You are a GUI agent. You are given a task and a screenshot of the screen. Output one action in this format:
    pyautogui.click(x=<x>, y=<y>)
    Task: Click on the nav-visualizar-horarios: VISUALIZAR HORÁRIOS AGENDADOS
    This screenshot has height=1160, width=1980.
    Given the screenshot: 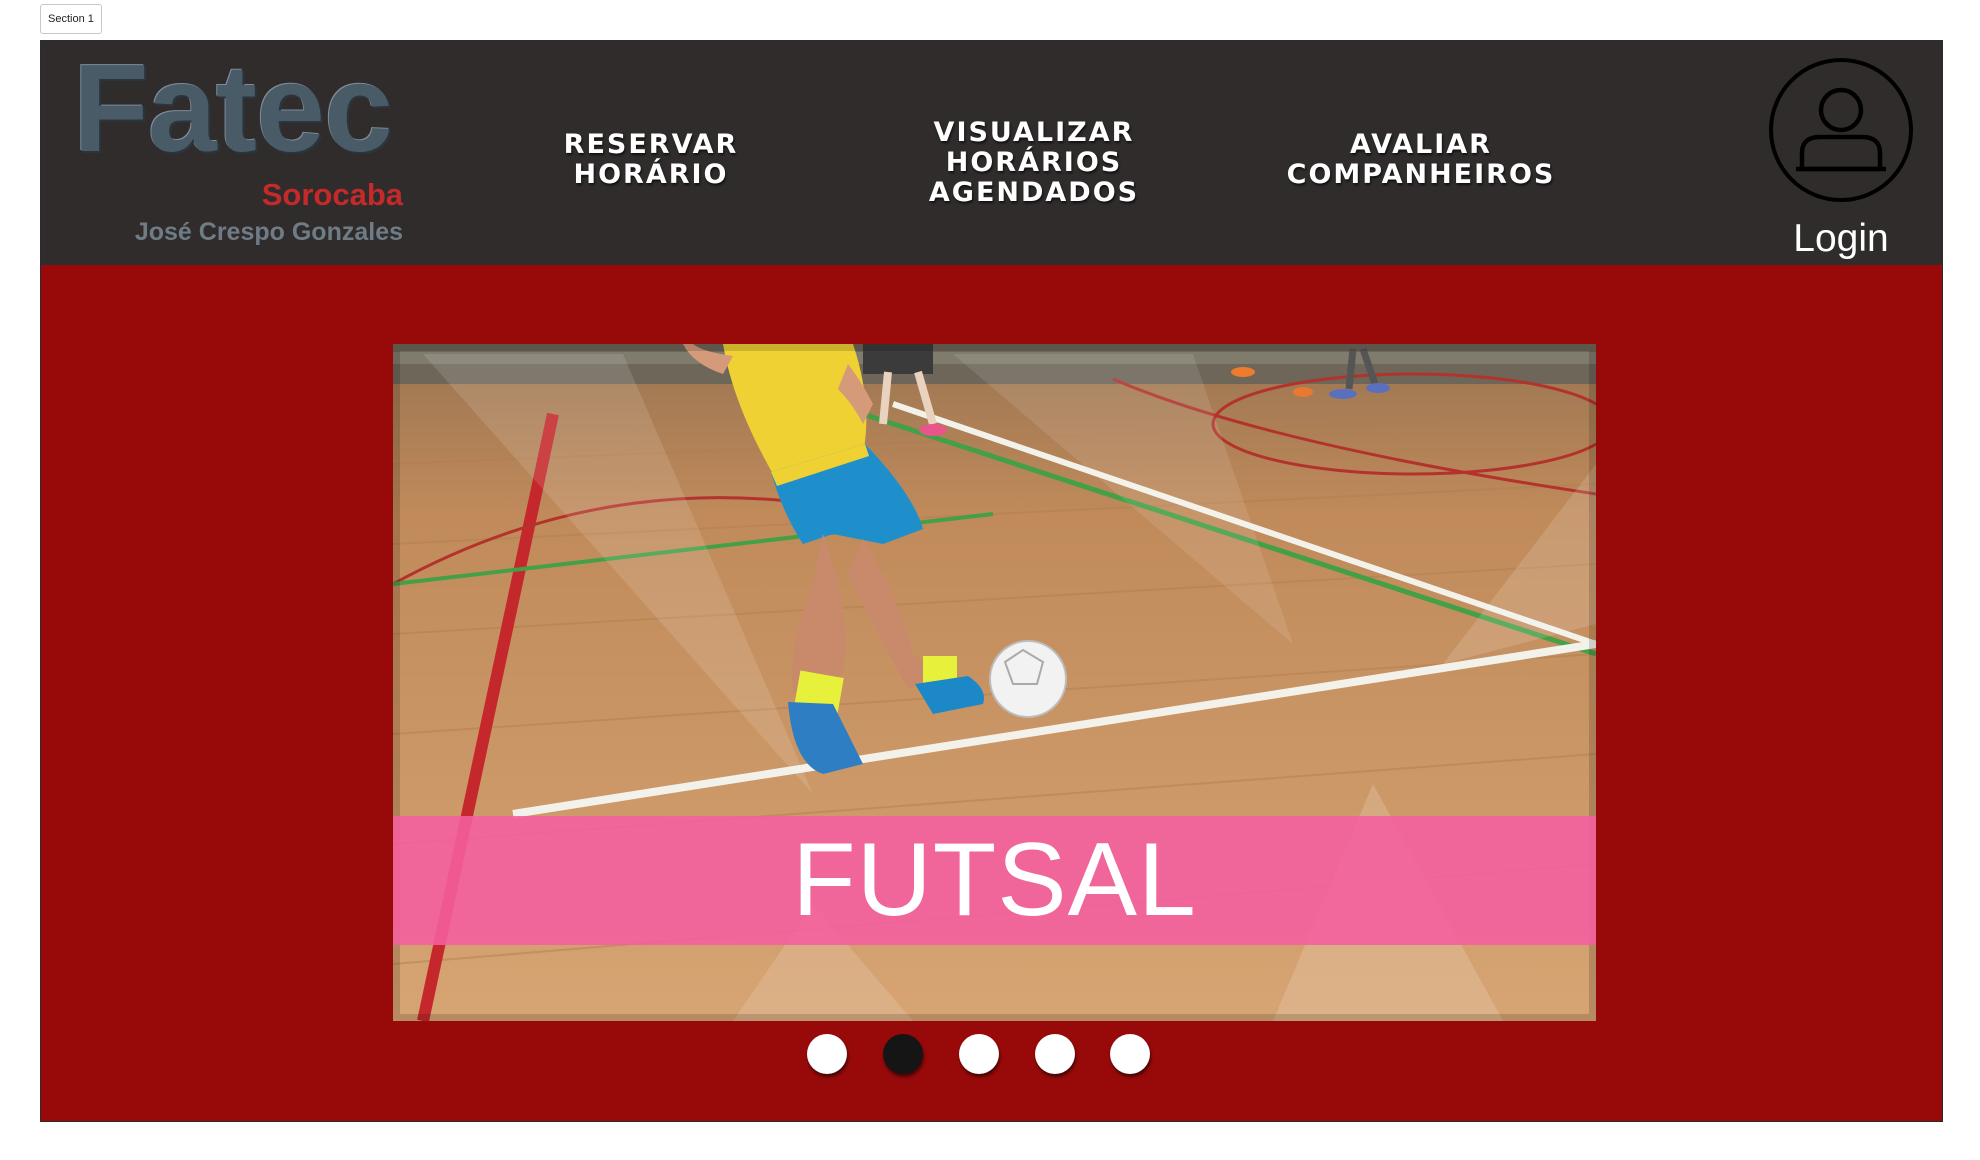 What is the action you would take?
    pyautogui.click(x=1034, y=163)
    